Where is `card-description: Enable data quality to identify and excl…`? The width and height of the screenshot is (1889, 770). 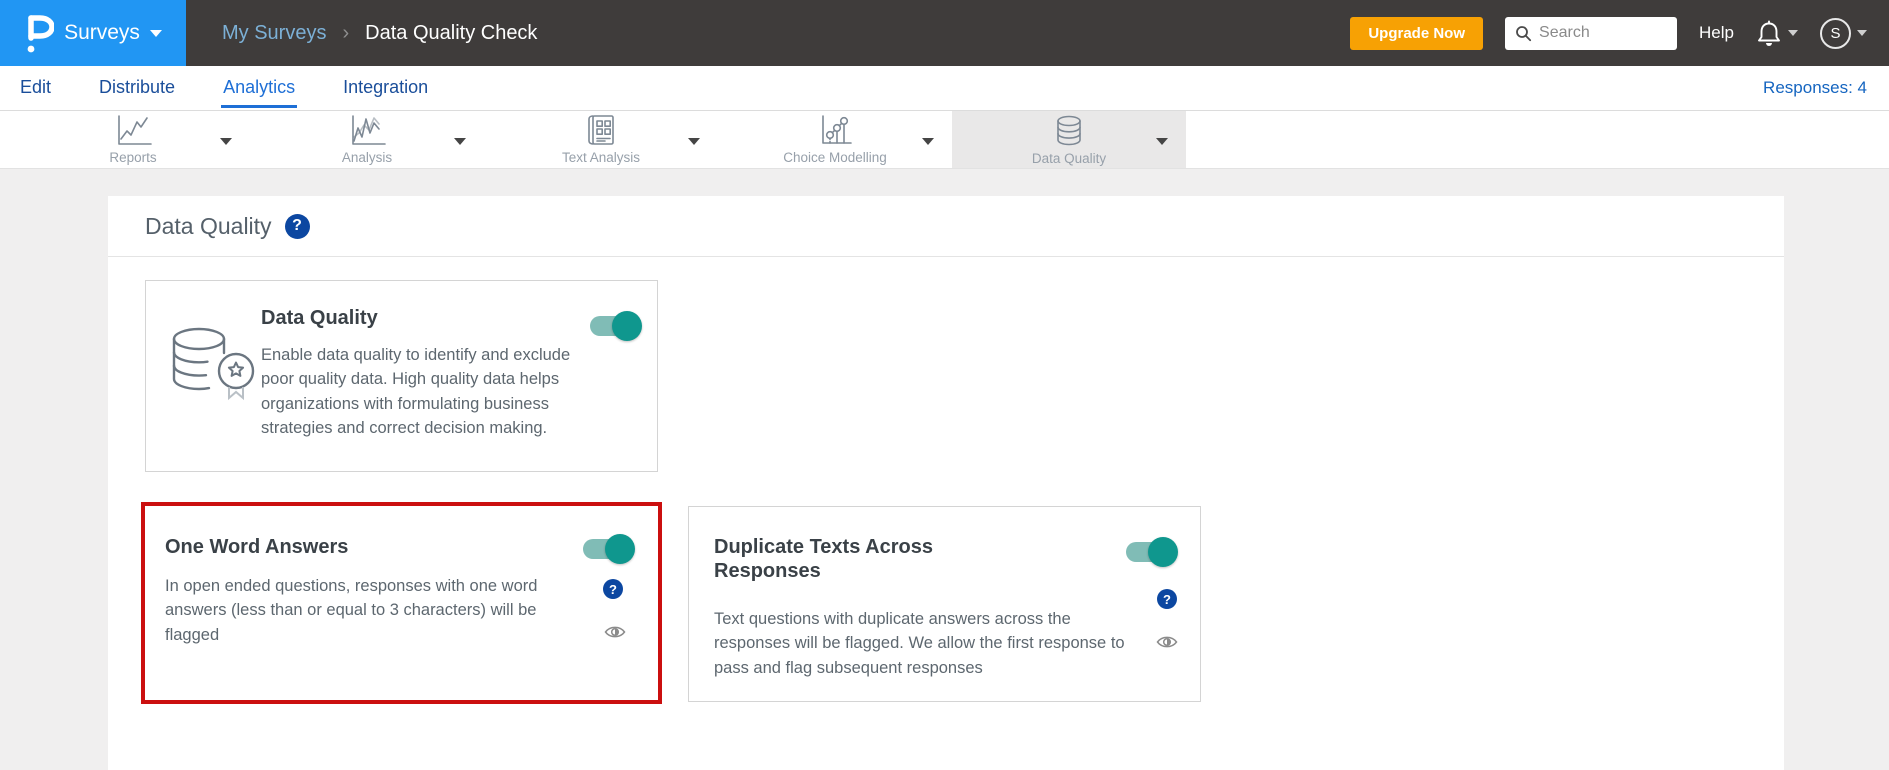
card-description: Enable data quality to identify and excl… is located at coordinates (416, 392).